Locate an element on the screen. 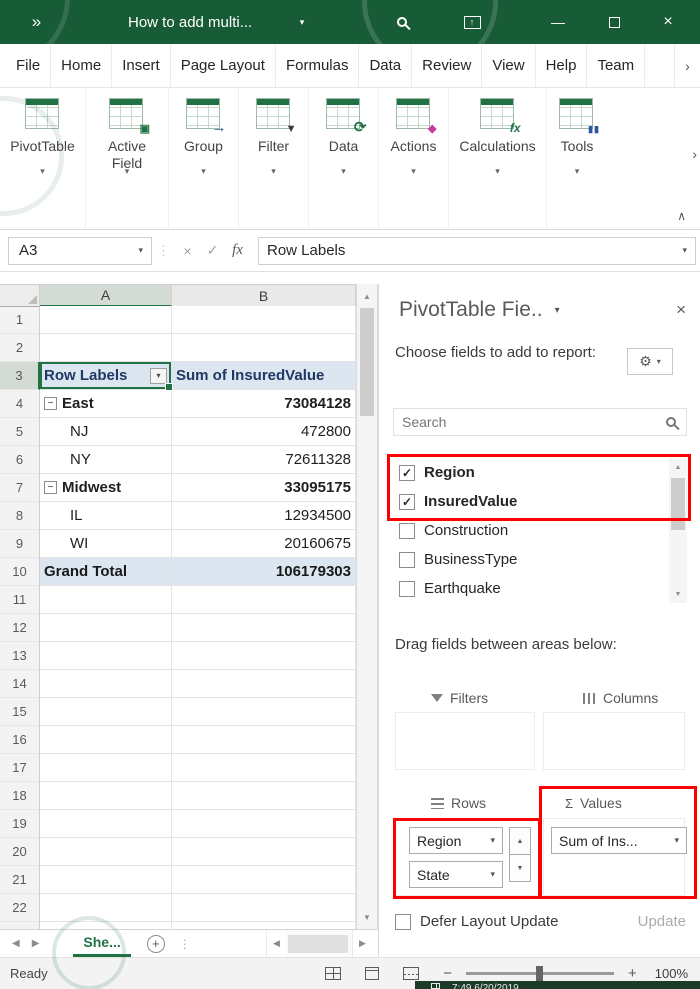  name-box: A3 ▾ is located at coordinates (80, 250).